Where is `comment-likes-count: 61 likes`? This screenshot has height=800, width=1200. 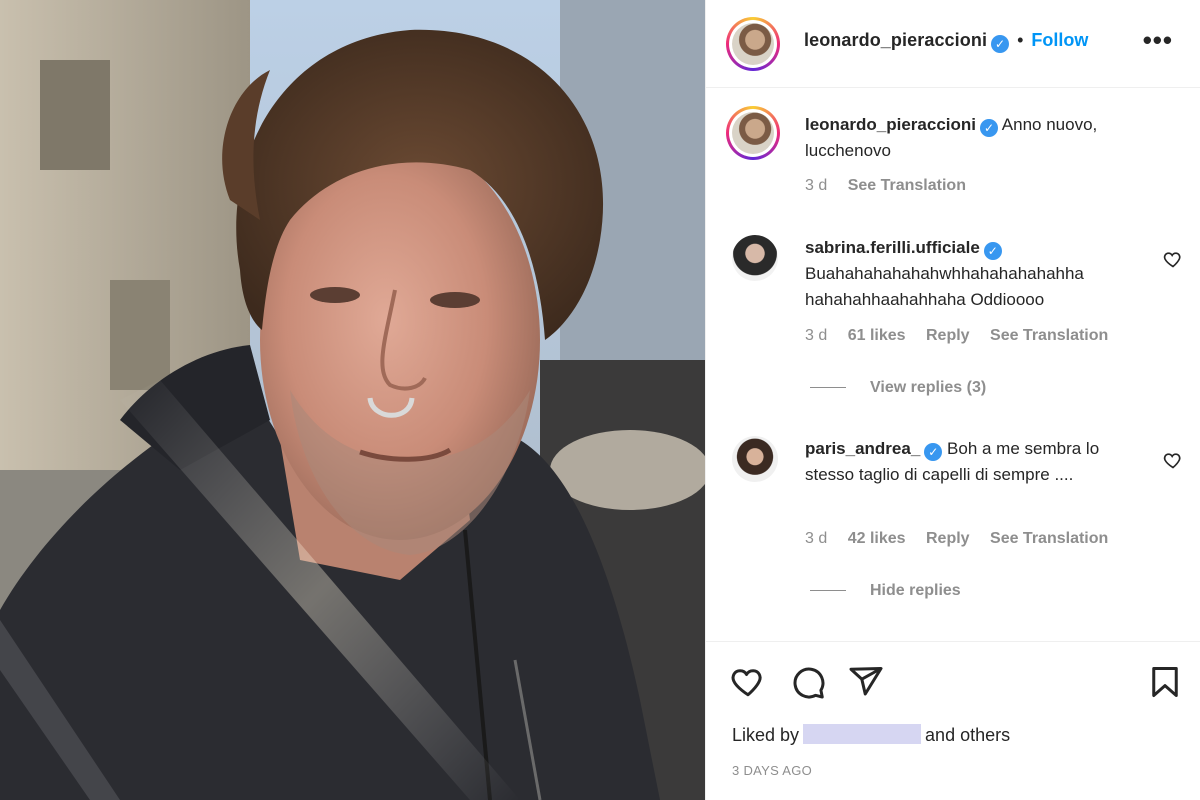
comment-likes-count: 61 likes is located at coordinates (877, 335).